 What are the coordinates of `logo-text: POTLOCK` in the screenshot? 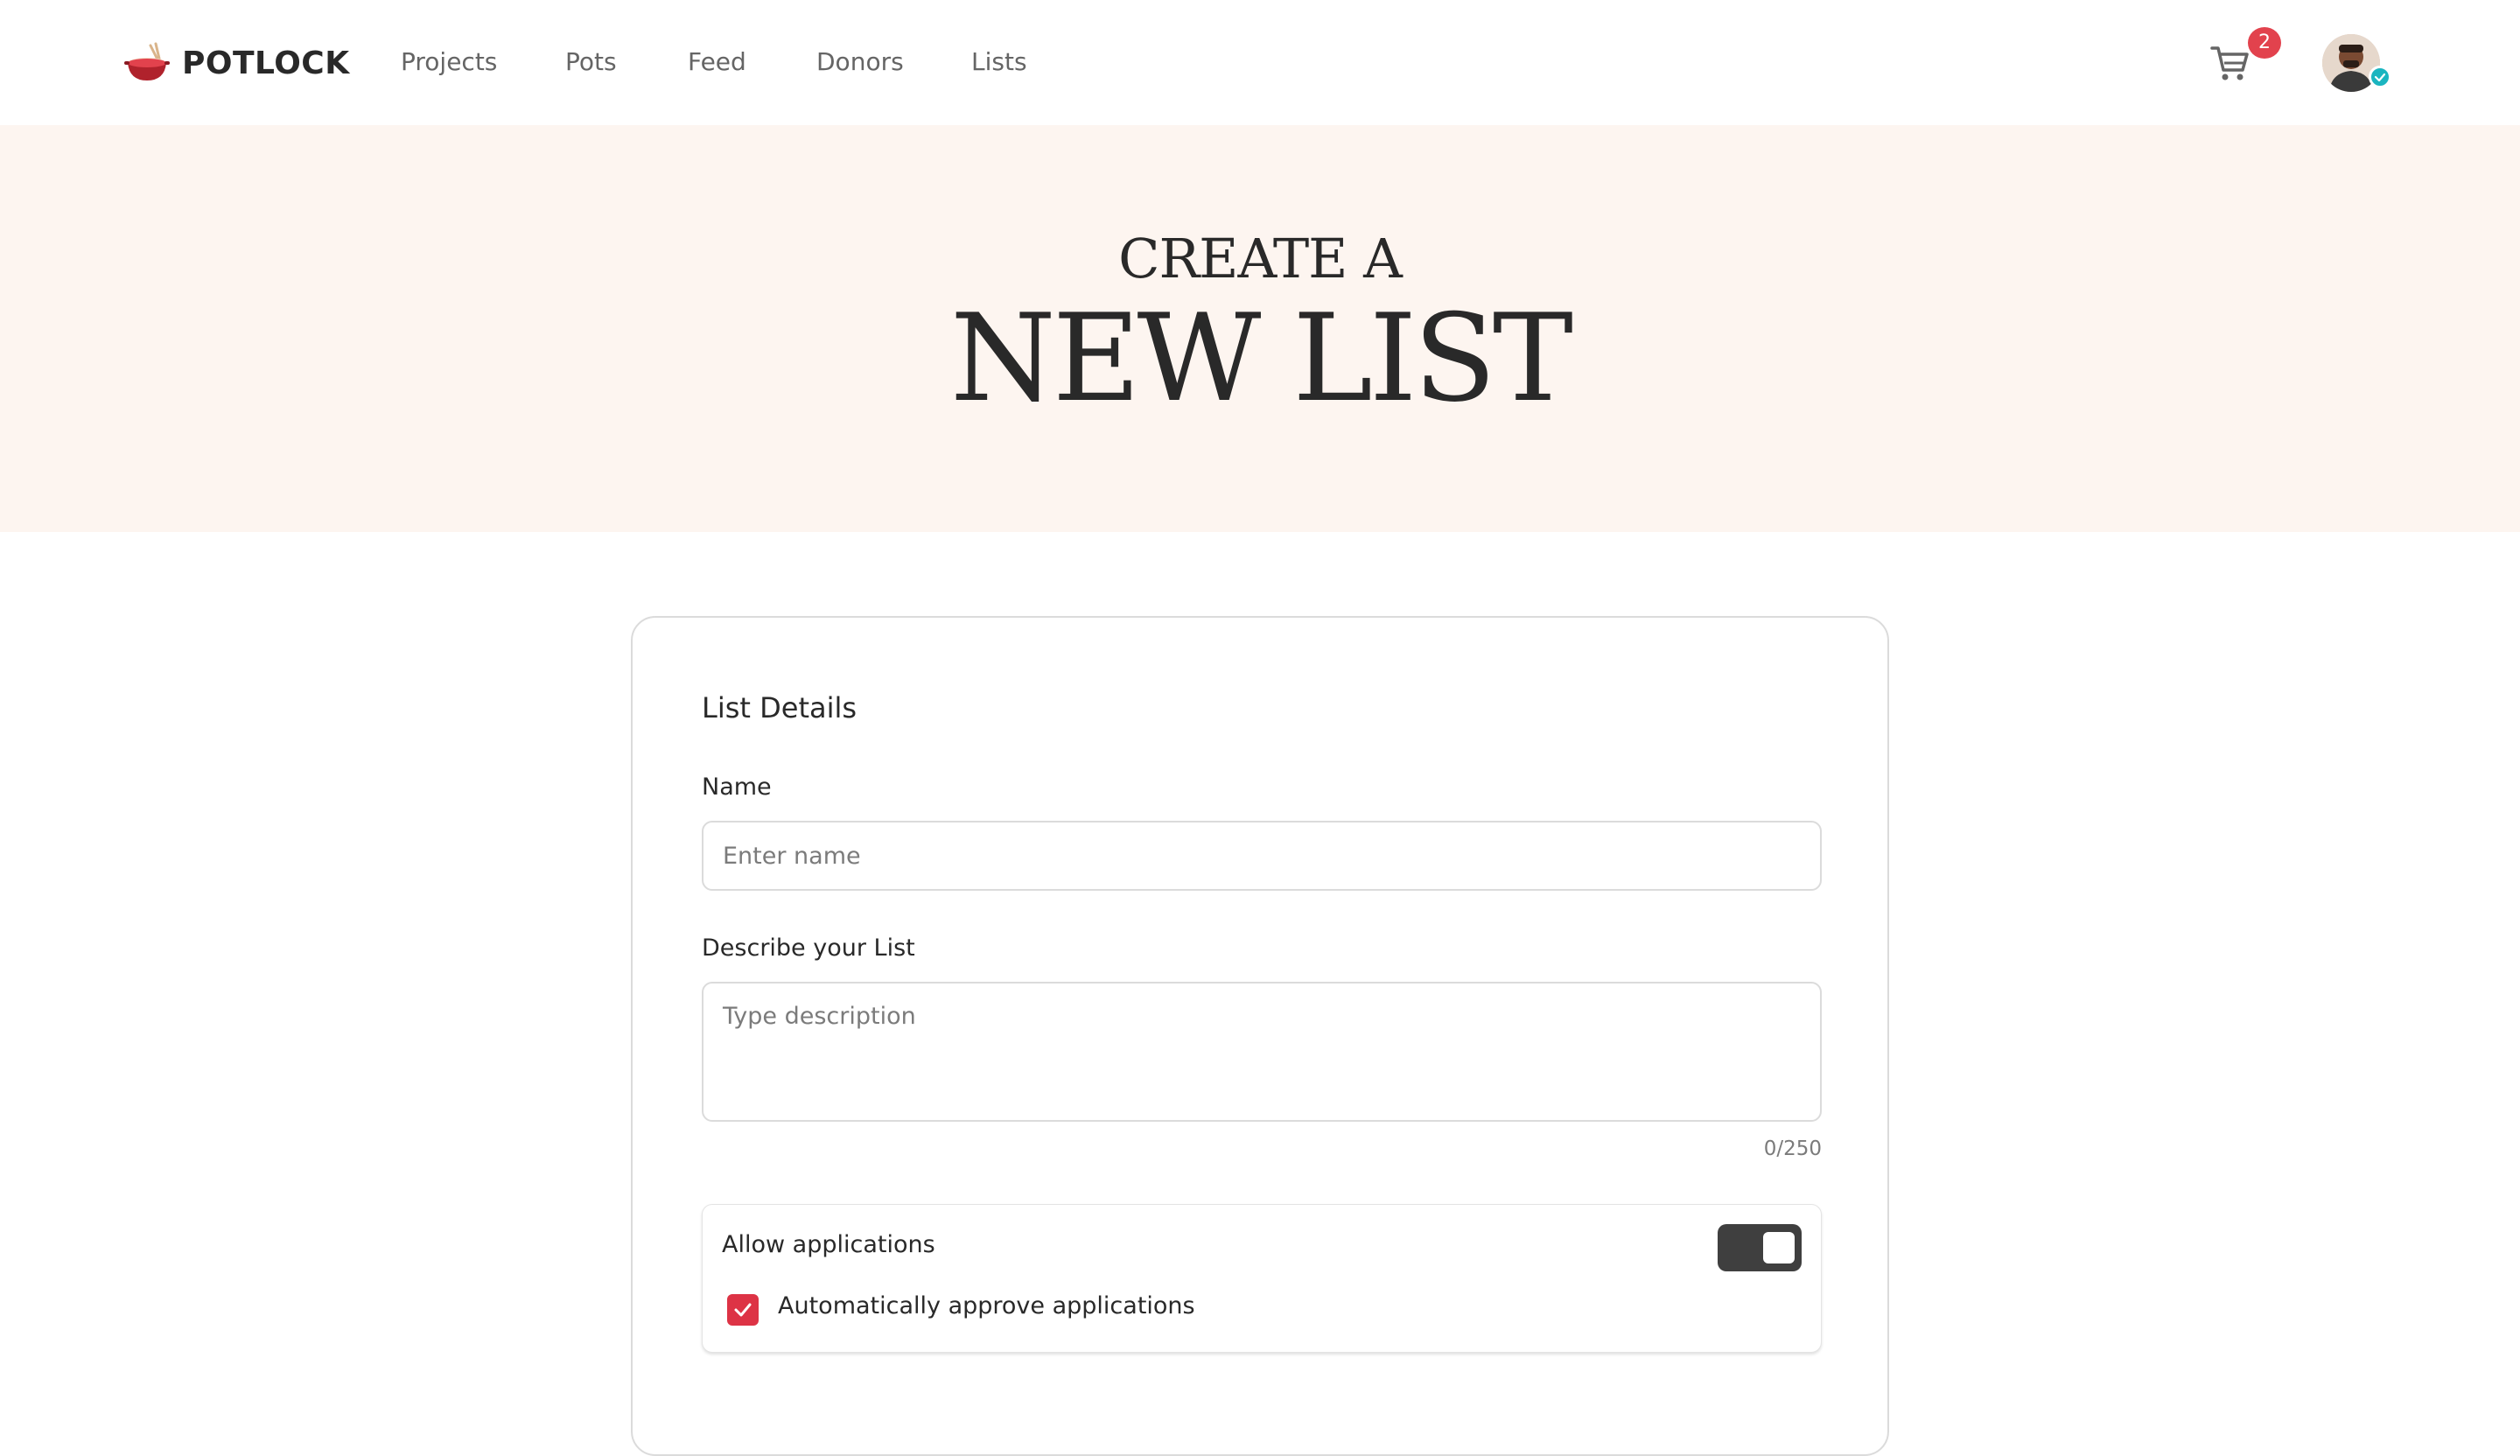 It's located at (266, 63).